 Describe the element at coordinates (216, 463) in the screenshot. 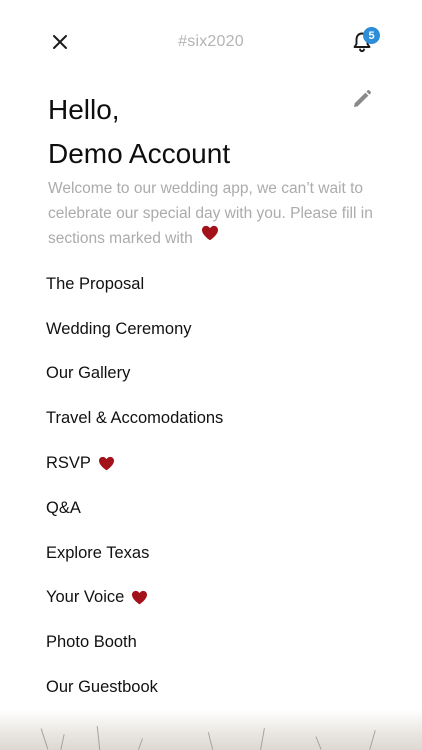

I see `menu-item: RSVP` at that location.